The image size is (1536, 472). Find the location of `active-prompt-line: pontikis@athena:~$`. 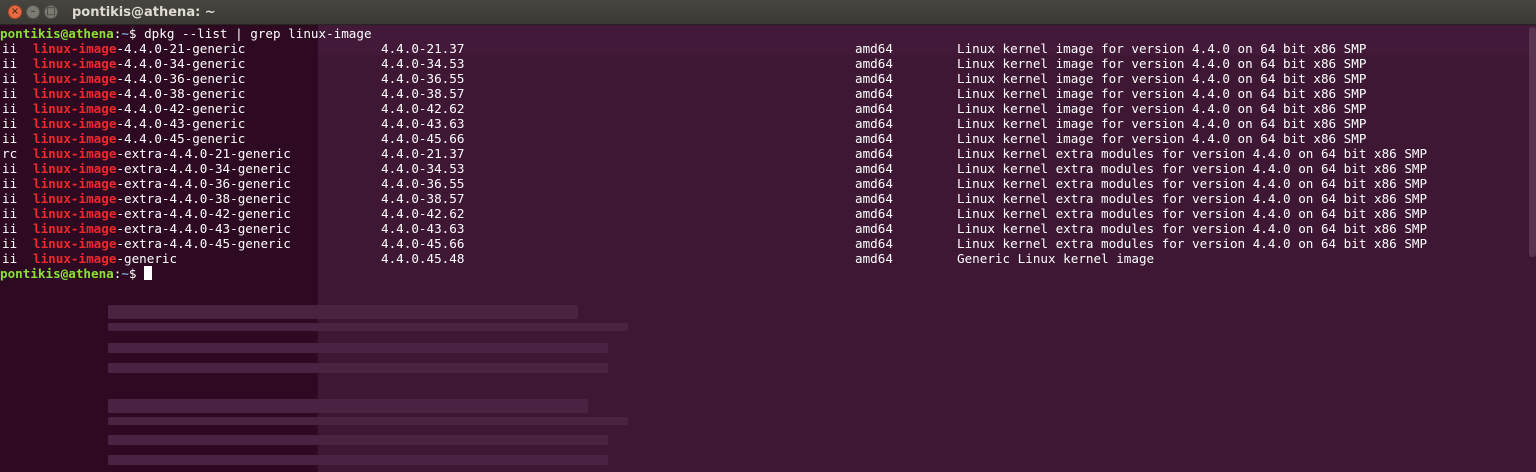

active-prompt-line: pontikis@athena:~$ is located at coordinates (76, 273).